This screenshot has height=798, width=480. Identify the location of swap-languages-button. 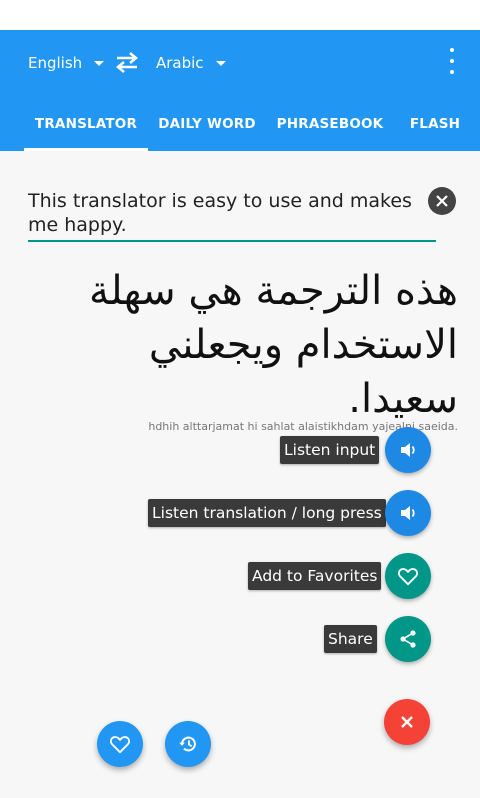
(127, 62).